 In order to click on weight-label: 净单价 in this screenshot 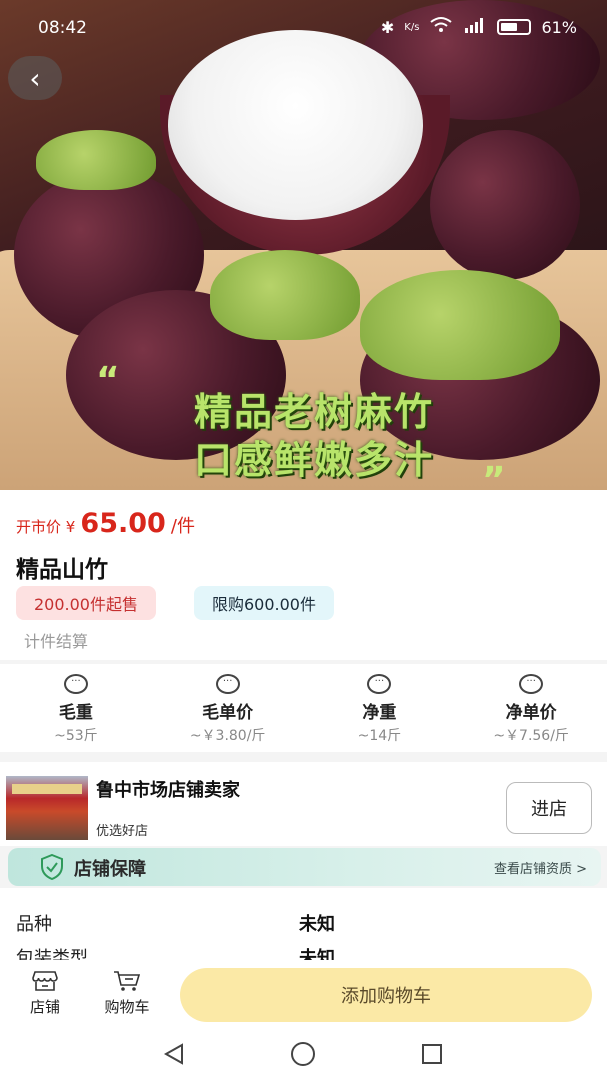, I will do `click(531, 713)`.